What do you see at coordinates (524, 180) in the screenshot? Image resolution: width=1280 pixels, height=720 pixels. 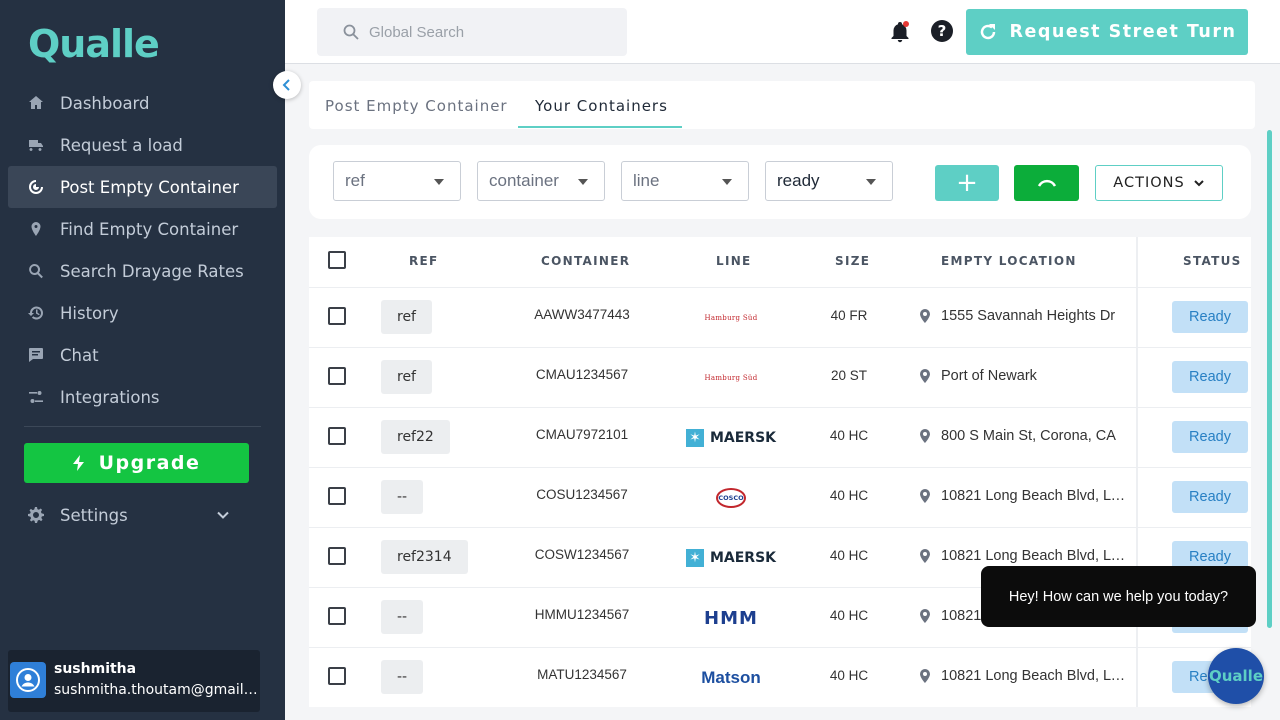 I see `container-filter-value: container` at bounding box center [524, 180].